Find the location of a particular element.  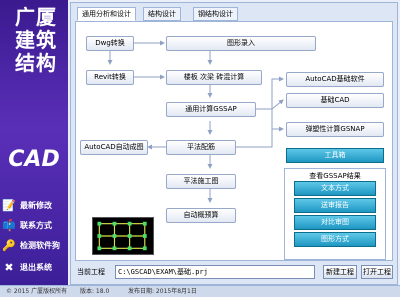

notepad-icon: 📝 is located at coordinates (9, 205).